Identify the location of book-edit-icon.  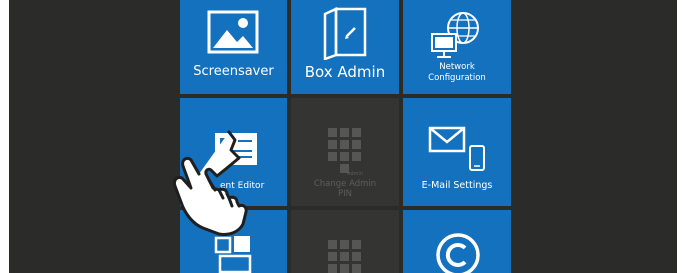
(345, 33).